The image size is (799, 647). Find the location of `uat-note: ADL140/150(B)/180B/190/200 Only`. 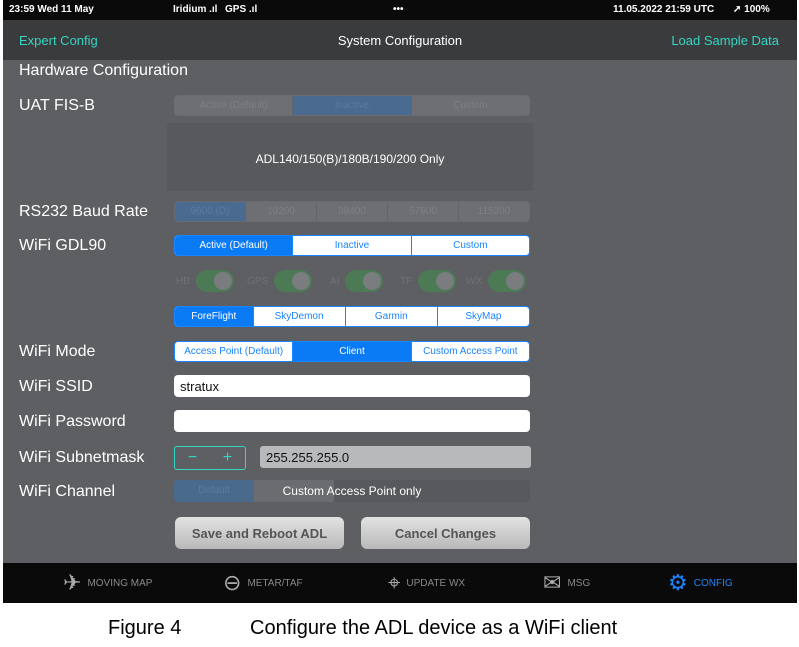

uat-note: ADL140/150(B)/180B/190/200 Only is located at coordinates (350, 159).